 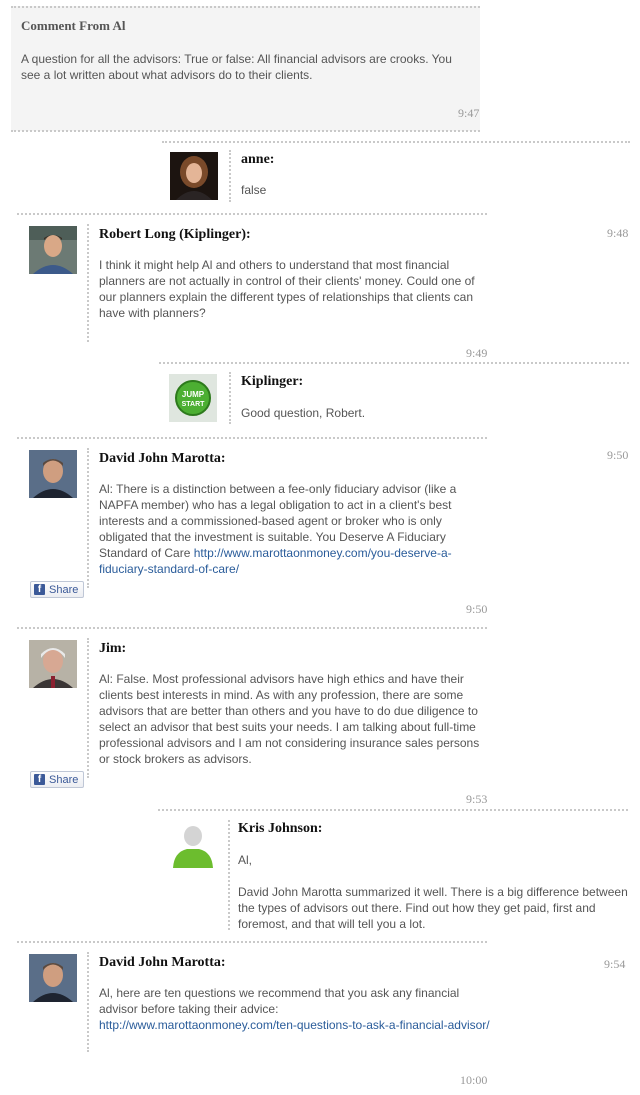 What do you see at coordinates (254, 190) in the screenshot?
I see `anne-text: false` at bounding box center [254, 190].